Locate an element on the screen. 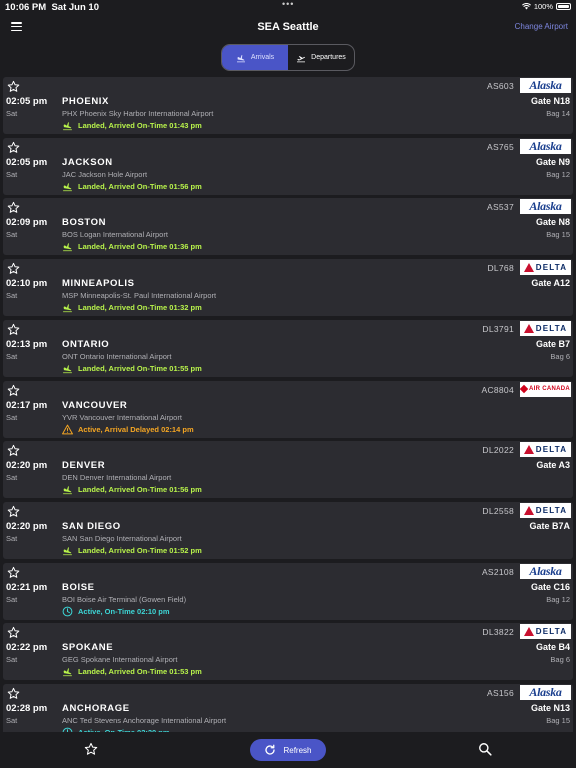 Image resolution: width=576 pixels, height=768 pixels. baggage-label: Bag 12 is located at coordinates (558, 599).